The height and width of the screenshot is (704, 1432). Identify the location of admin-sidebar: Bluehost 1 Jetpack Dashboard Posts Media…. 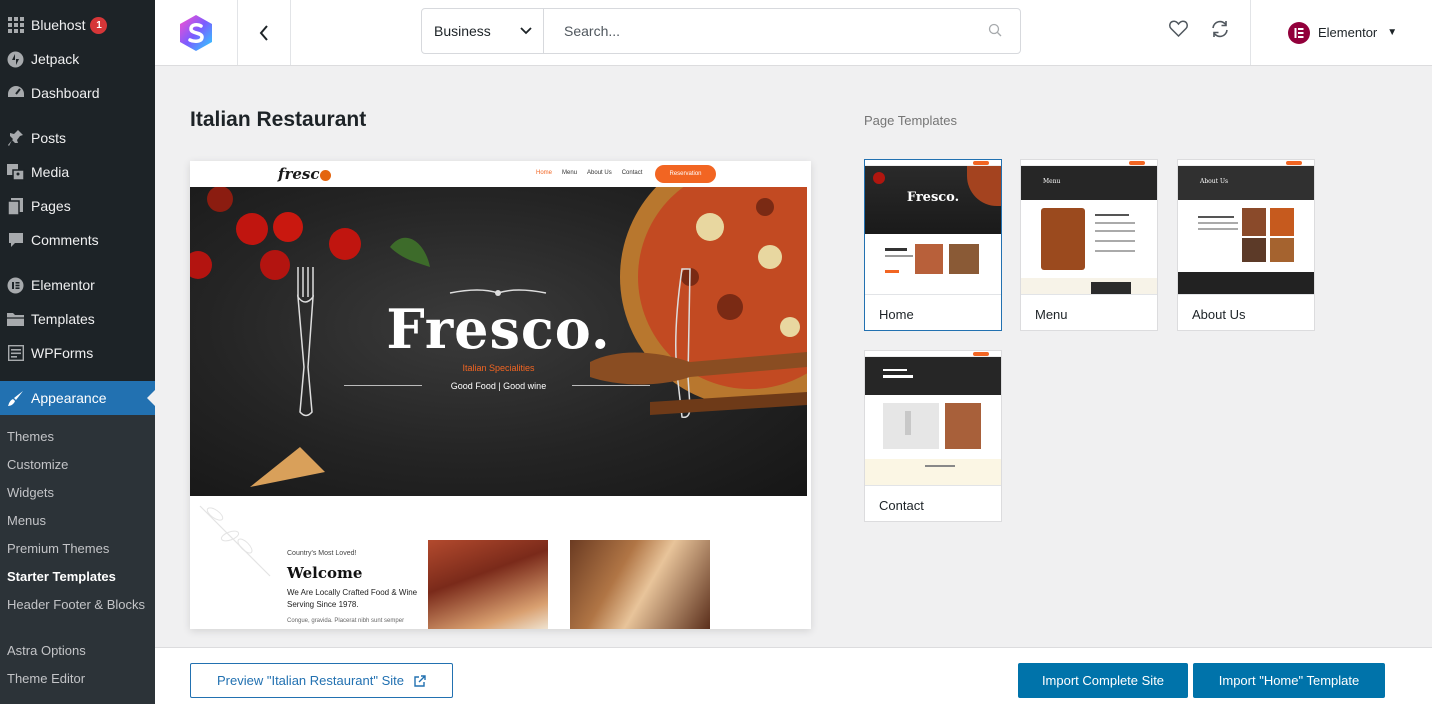
(77, 352).